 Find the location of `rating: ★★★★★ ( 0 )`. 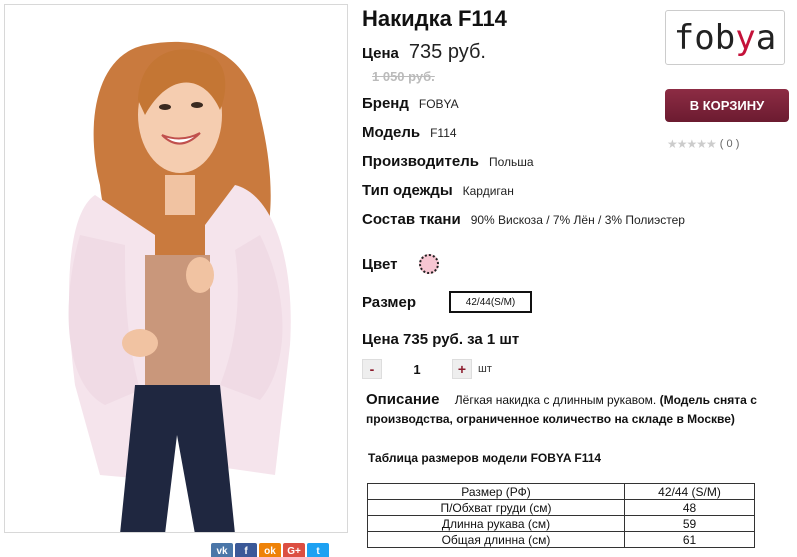

rating: ★★★★★ ( 0 ) is located at coordinates (703, 144).